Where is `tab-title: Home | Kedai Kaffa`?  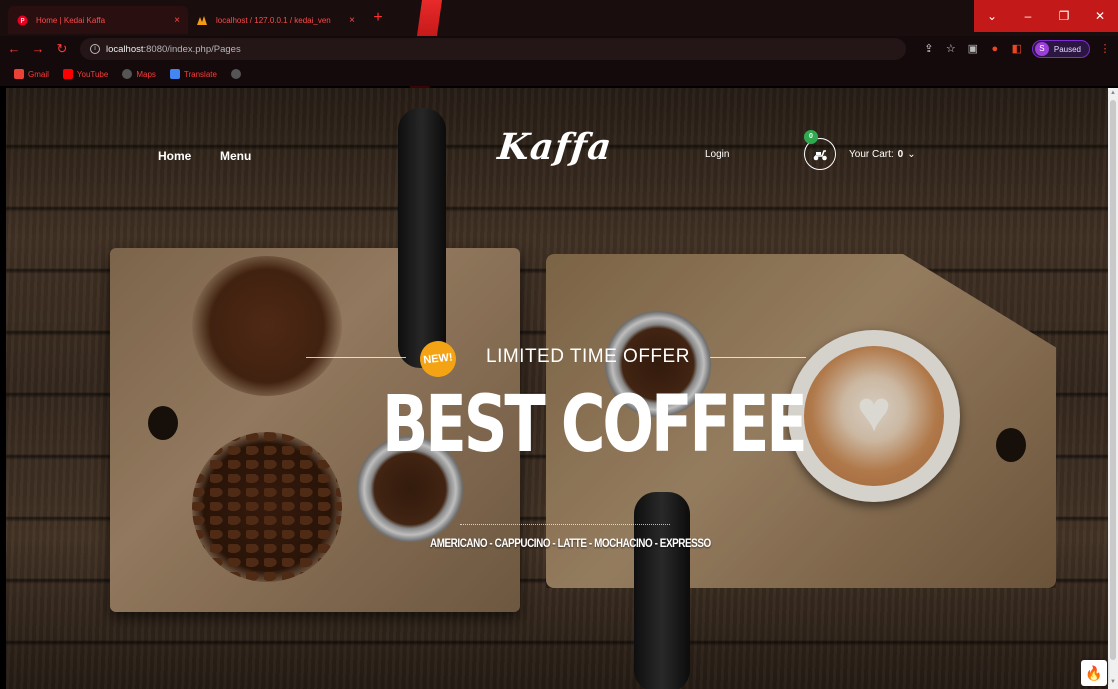 tab-title: Home | Kedai Kaffa is located at coordinates (71, 20).